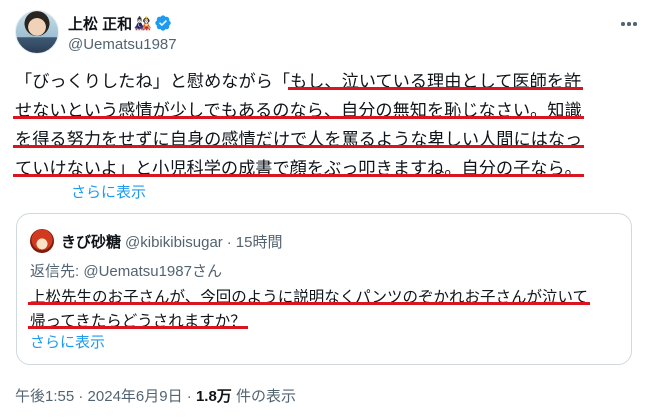  What do you see at coordinates (213, 396) in the screenshot?
I see `views-count: 1.8万` at bounding box center [213, 396].